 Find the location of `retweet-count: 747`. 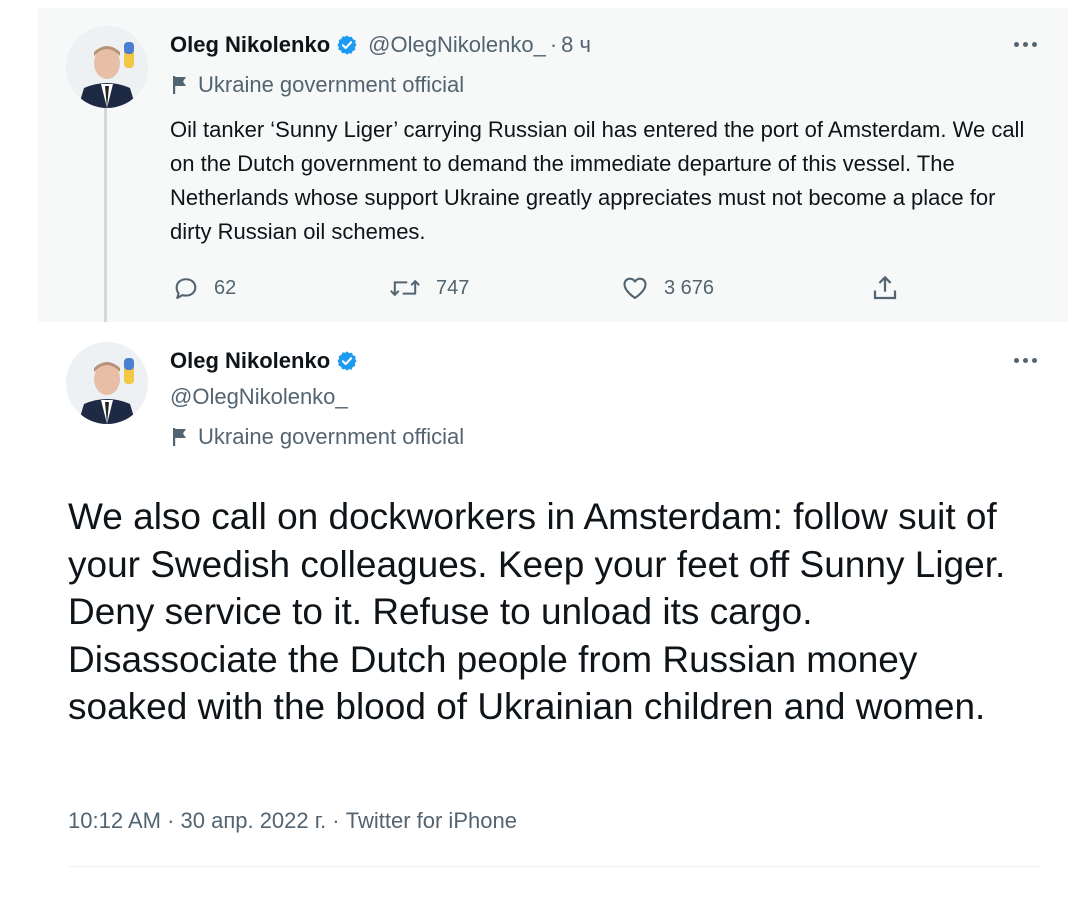

retweet-count: 747 is located at coordinates (453, 287).